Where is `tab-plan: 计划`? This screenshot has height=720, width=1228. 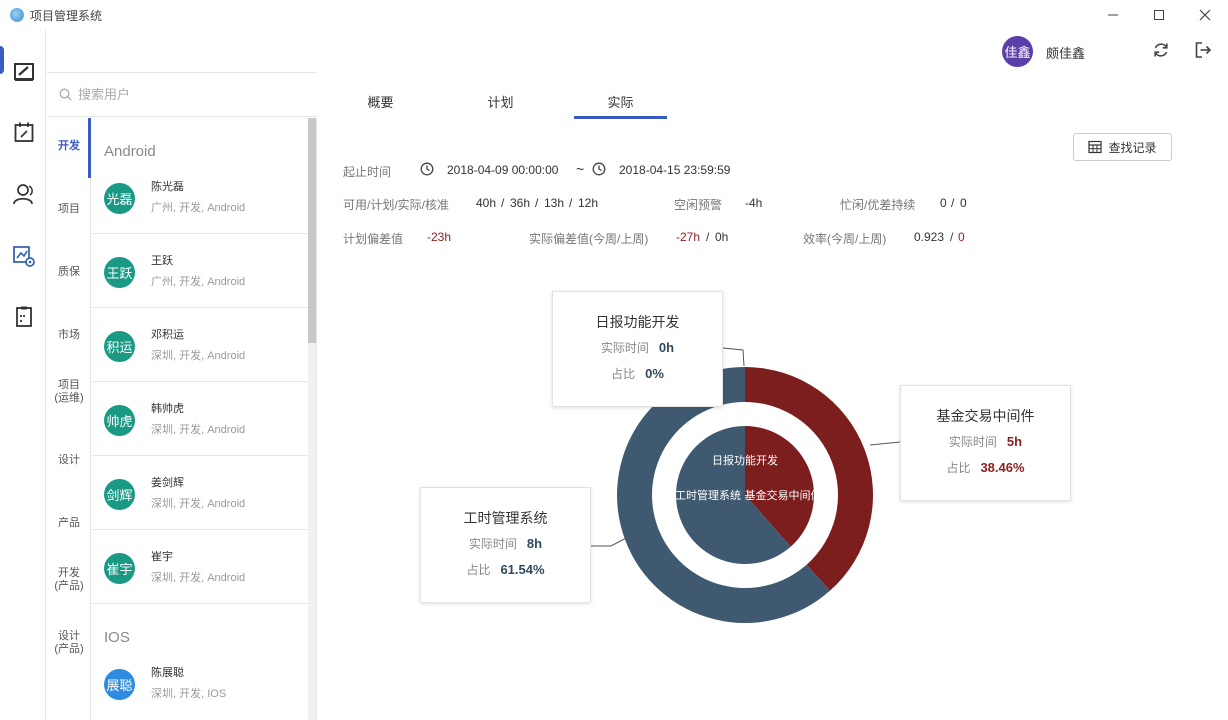 tab-plan: 计划 is located at coordinates (500, 101).